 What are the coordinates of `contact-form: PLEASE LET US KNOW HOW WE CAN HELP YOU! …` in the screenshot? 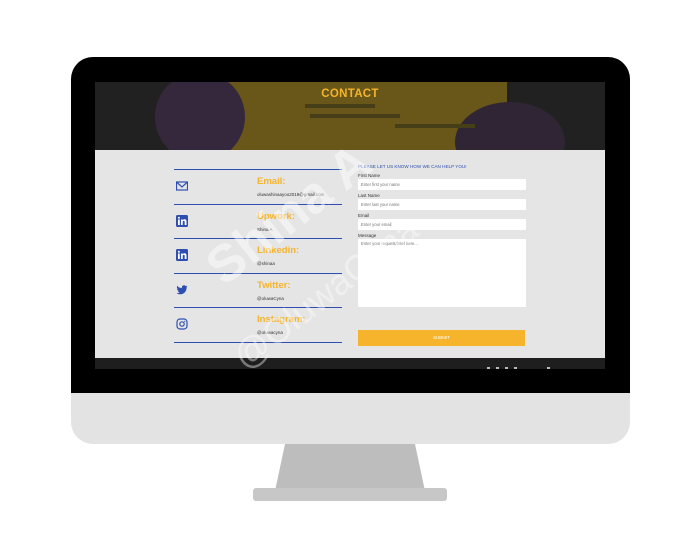 It's located at (442, 235).